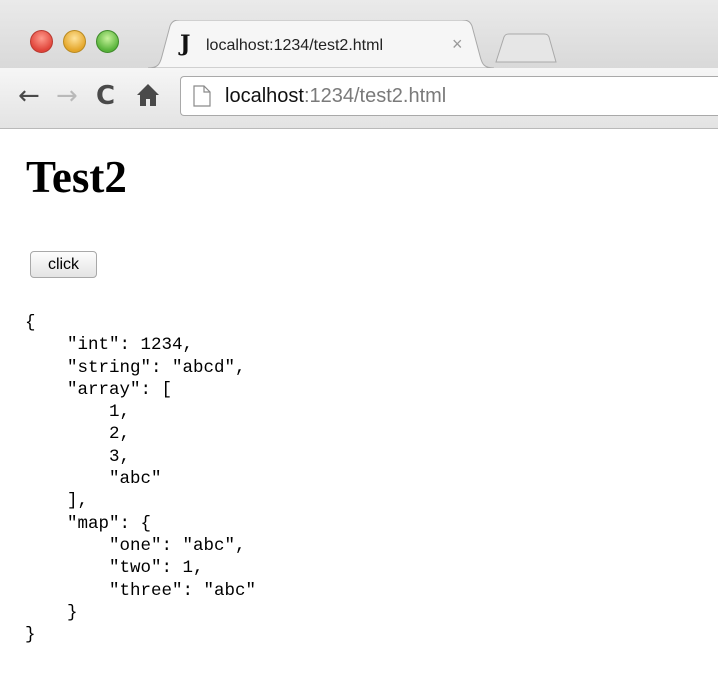 The height and width of the screenshot is (699, 718). What do you see at coordinates (63, 264) in the screenshot?
I see `click-button: click` at bounding box center [63, 264].